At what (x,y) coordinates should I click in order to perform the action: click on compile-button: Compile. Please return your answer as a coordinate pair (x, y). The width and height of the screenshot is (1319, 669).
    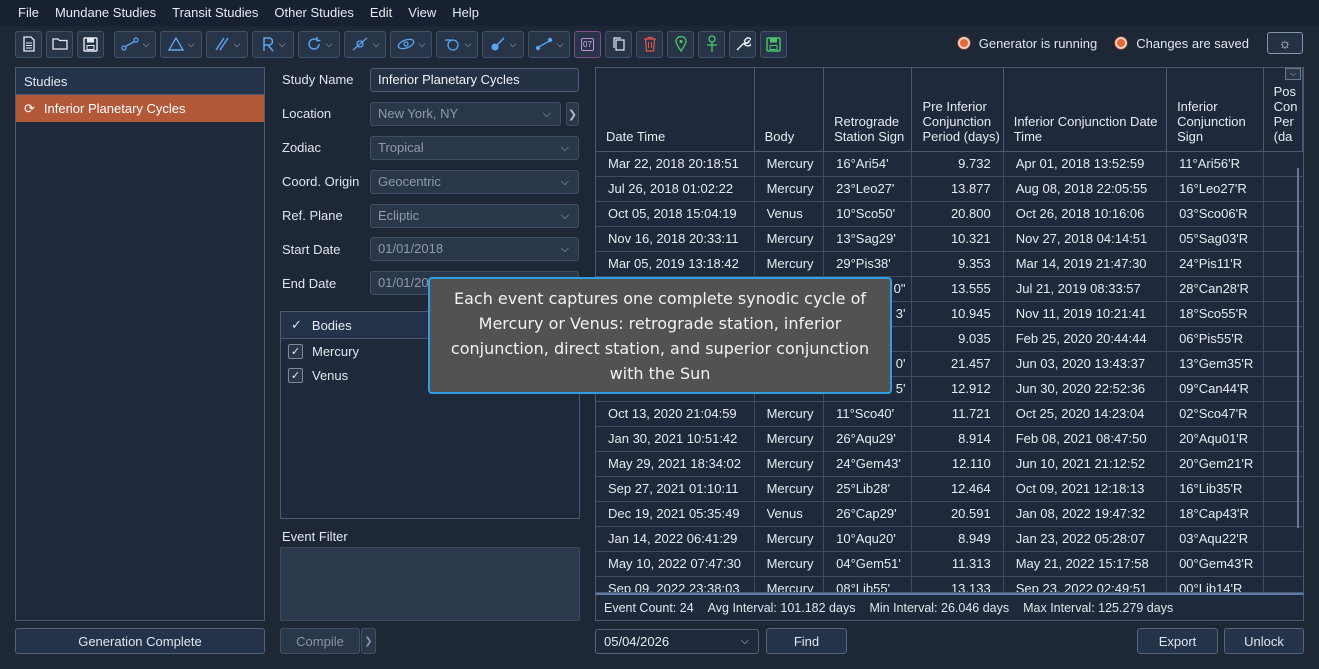
    Looking at the image, I should click on (320, 641).